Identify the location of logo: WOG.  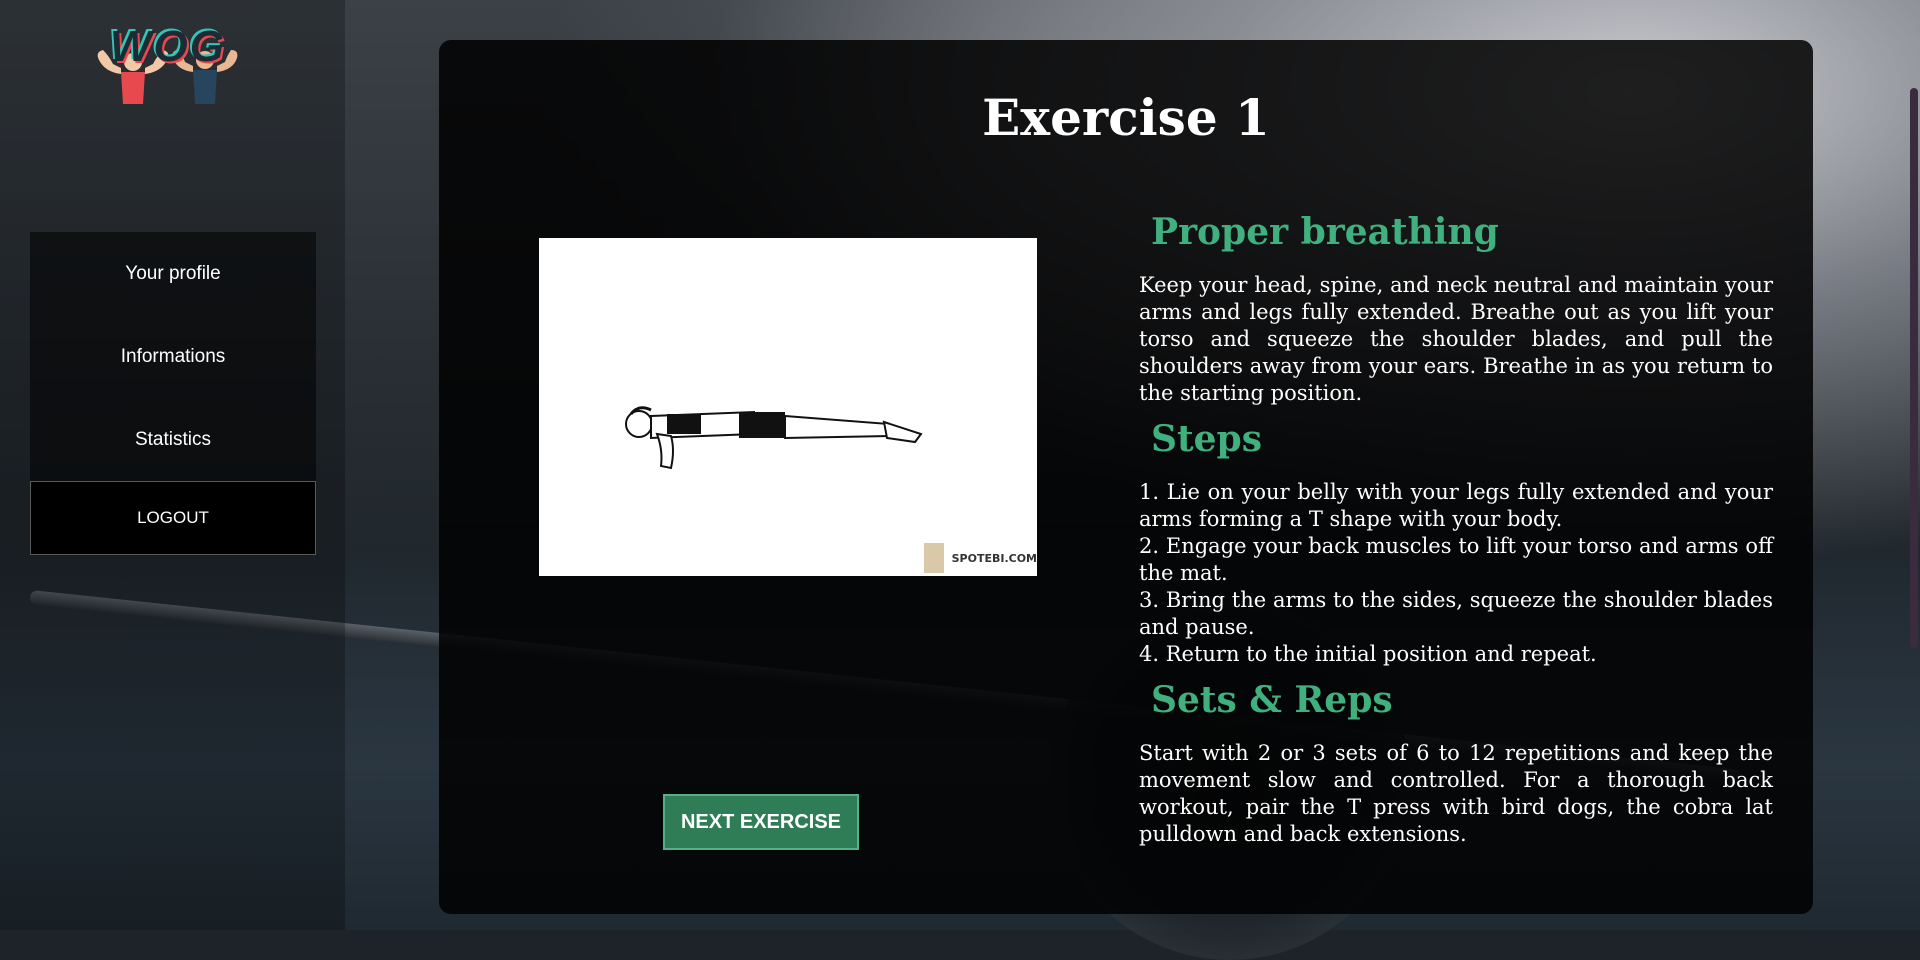
(172, 65).